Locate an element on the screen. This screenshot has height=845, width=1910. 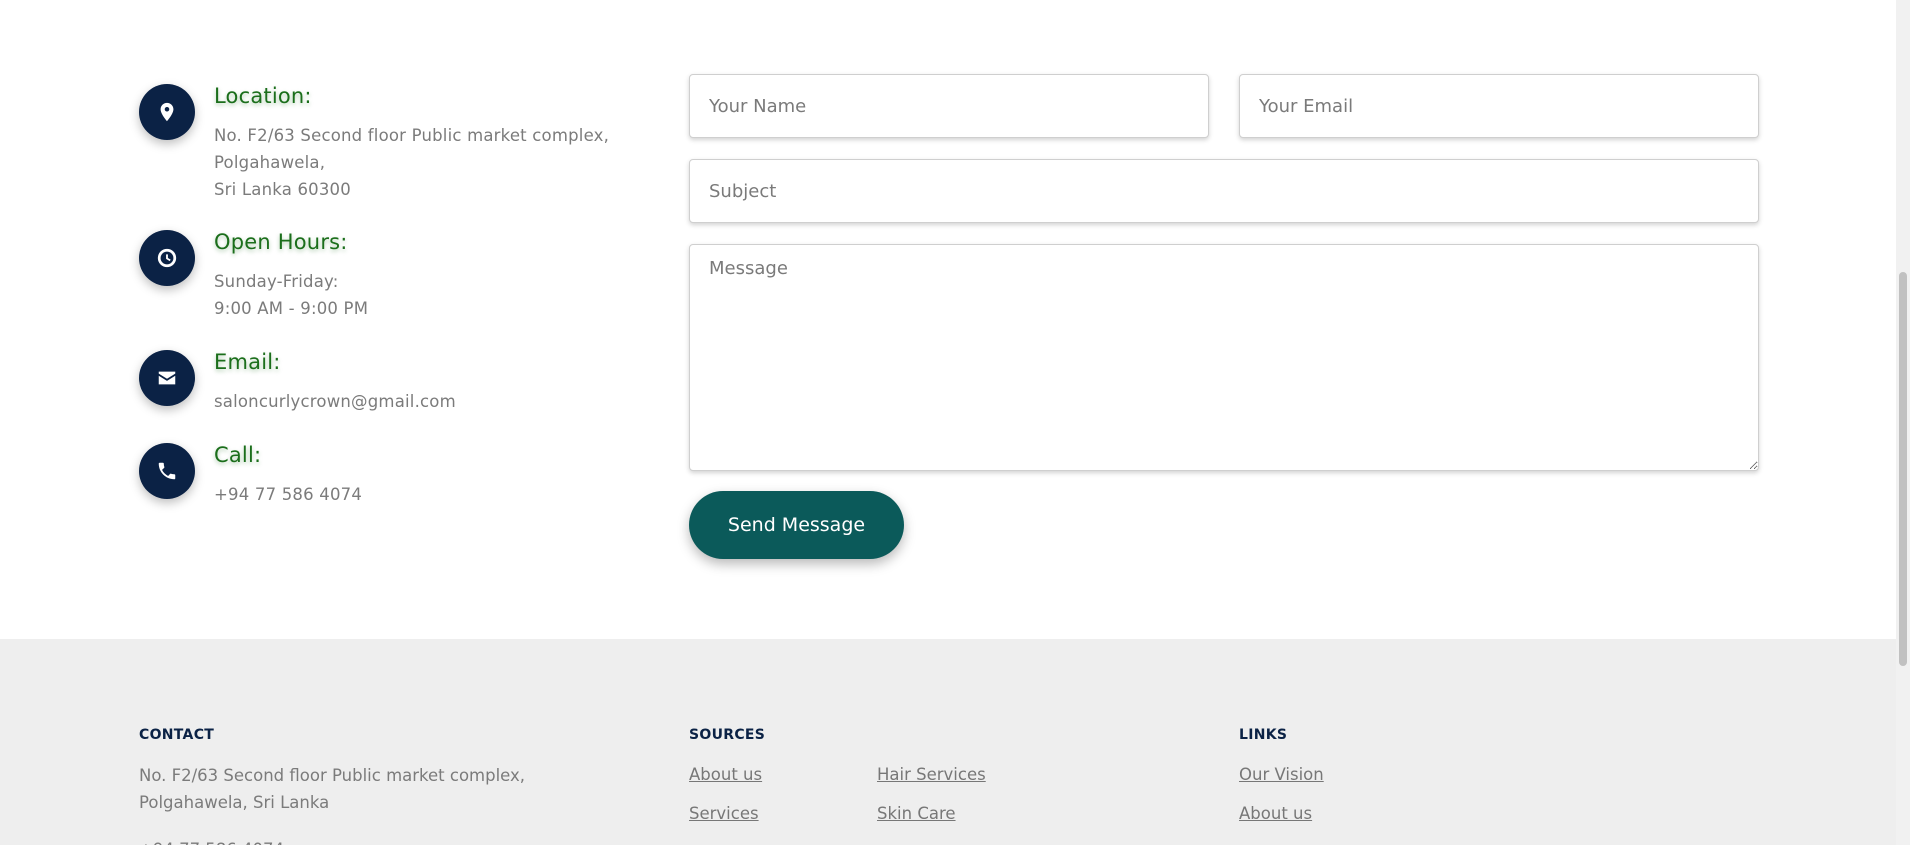
hours-title: Open Hours: is located at coordinates (281, 242).